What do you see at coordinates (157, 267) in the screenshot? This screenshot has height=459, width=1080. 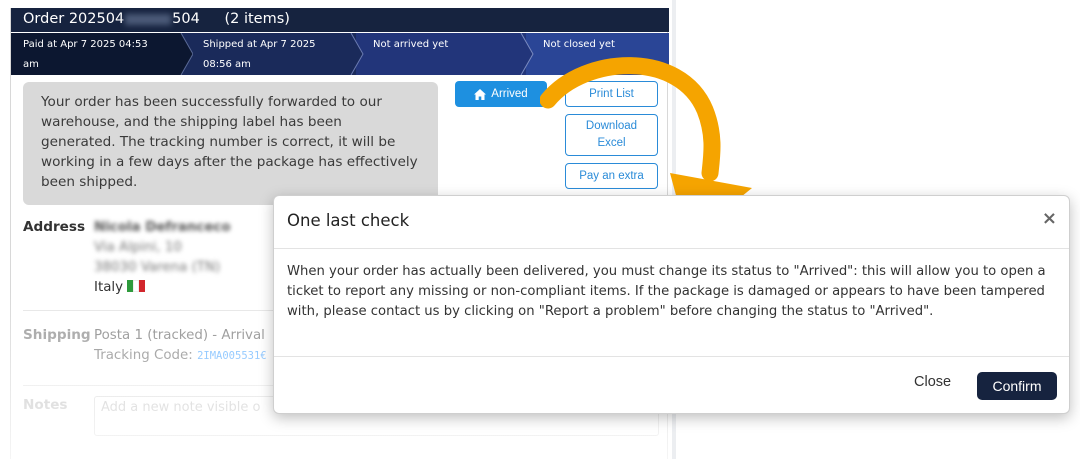 I see `address-city: 38030 Varena (TN)` at bounding box center [157, 267].